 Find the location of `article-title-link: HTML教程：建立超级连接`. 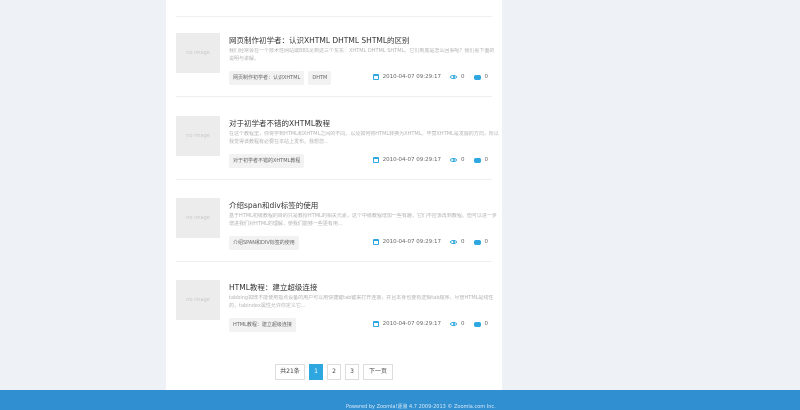

article-title-link: HTML教程：建立超级连接 is located at coordinates (364, 287).